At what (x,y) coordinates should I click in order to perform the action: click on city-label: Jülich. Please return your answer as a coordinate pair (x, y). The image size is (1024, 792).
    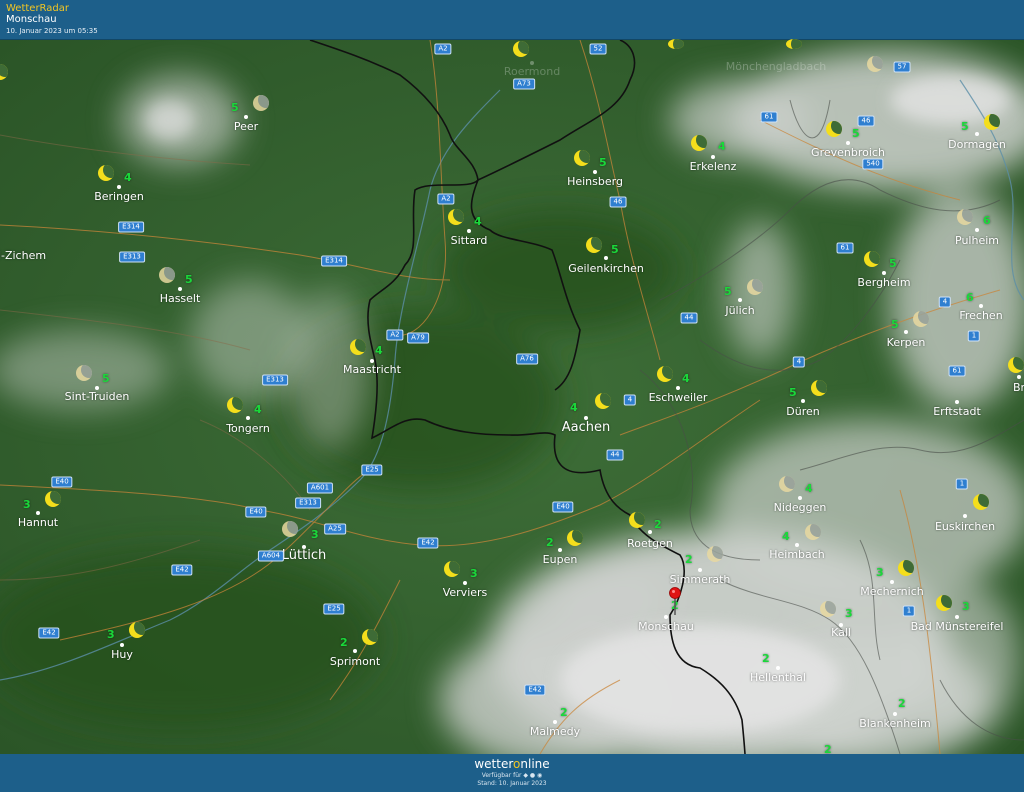
    Looking at the image, I should click on (740, 310).